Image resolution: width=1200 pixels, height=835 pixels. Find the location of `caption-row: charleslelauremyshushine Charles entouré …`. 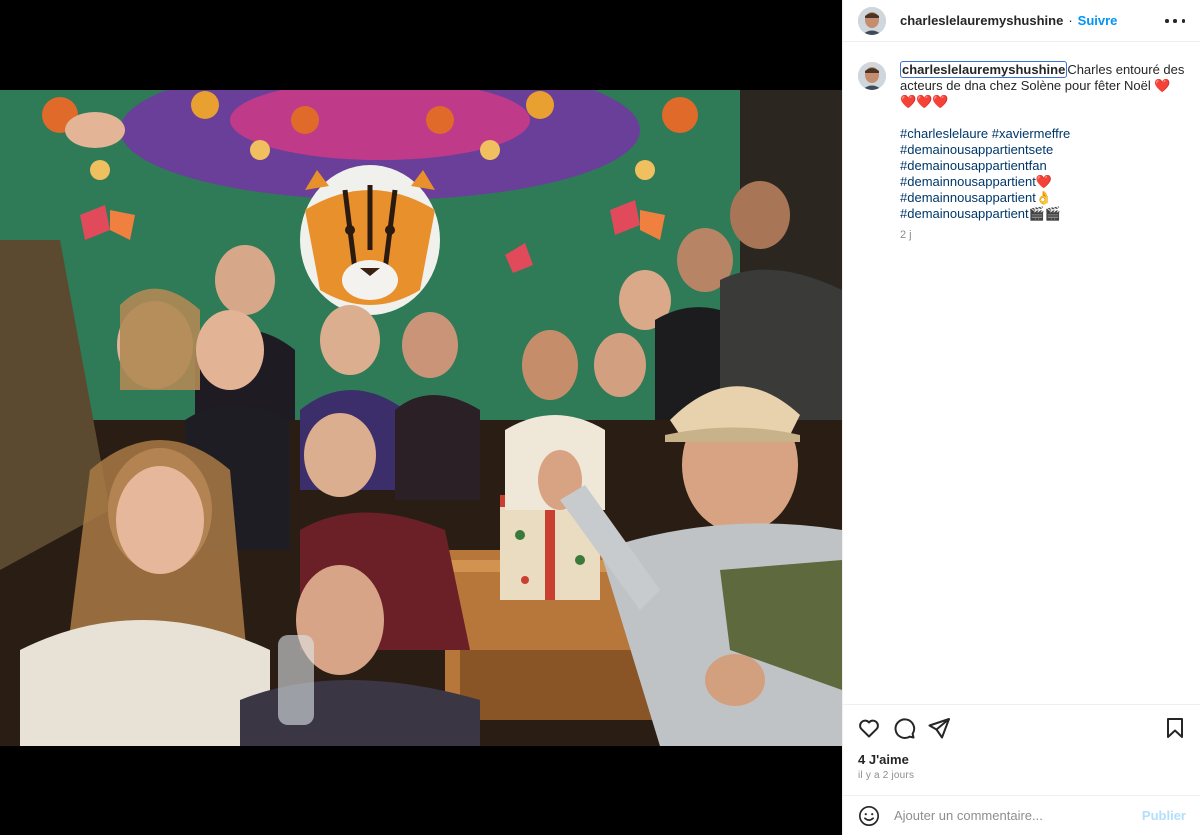

caption-row: charleslelauremyshushine Charles entouré … is located at coordinates (1022, 151).